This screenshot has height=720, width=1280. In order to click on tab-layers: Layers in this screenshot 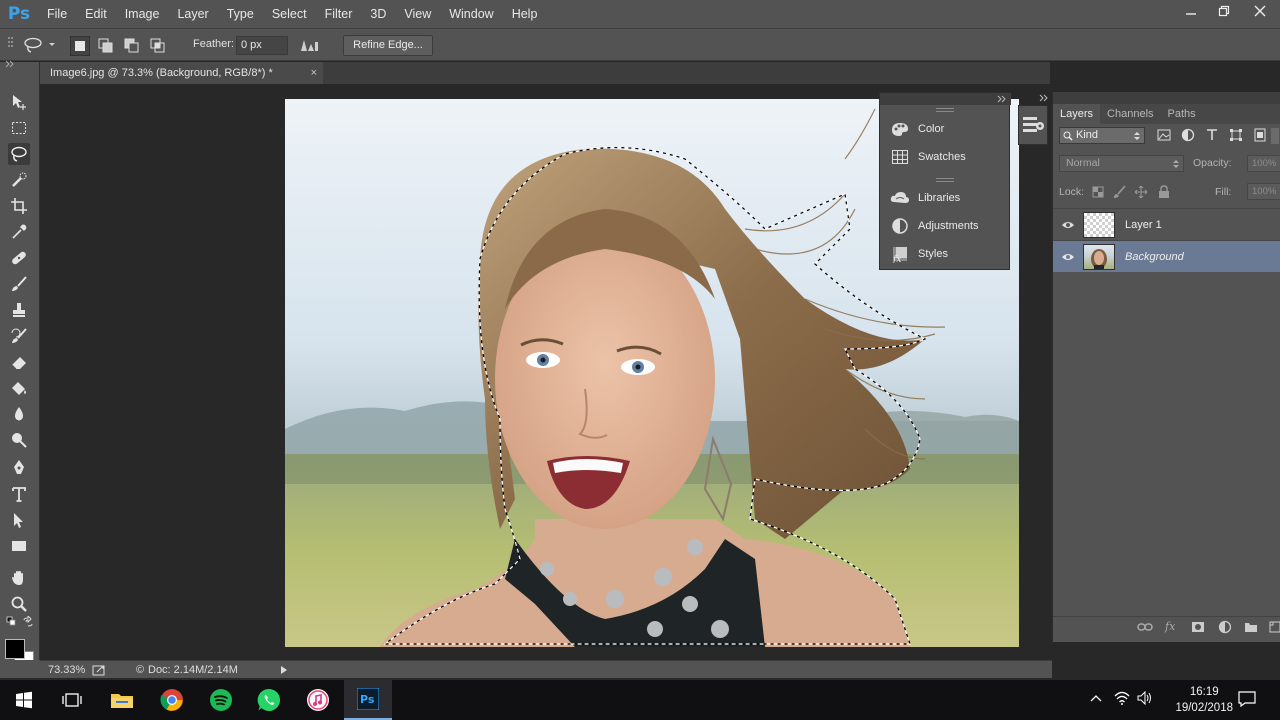, I will do `click(1077, 114)`.